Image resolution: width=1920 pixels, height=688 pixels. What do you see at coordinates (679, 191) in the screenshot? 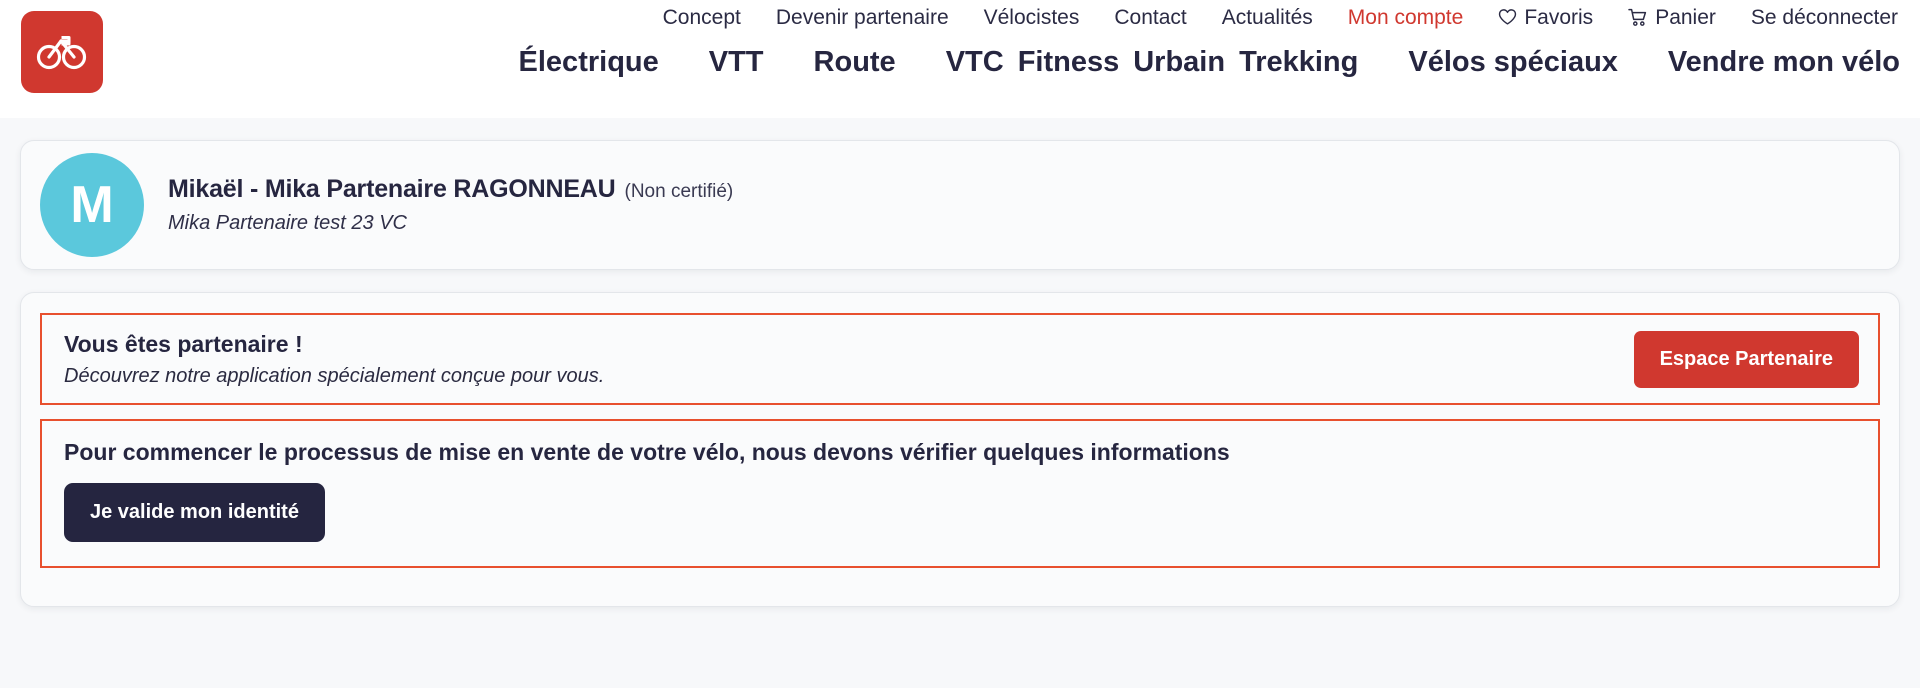
I see `certification-status: (Non certifié)` at bounding box center [679, 191].